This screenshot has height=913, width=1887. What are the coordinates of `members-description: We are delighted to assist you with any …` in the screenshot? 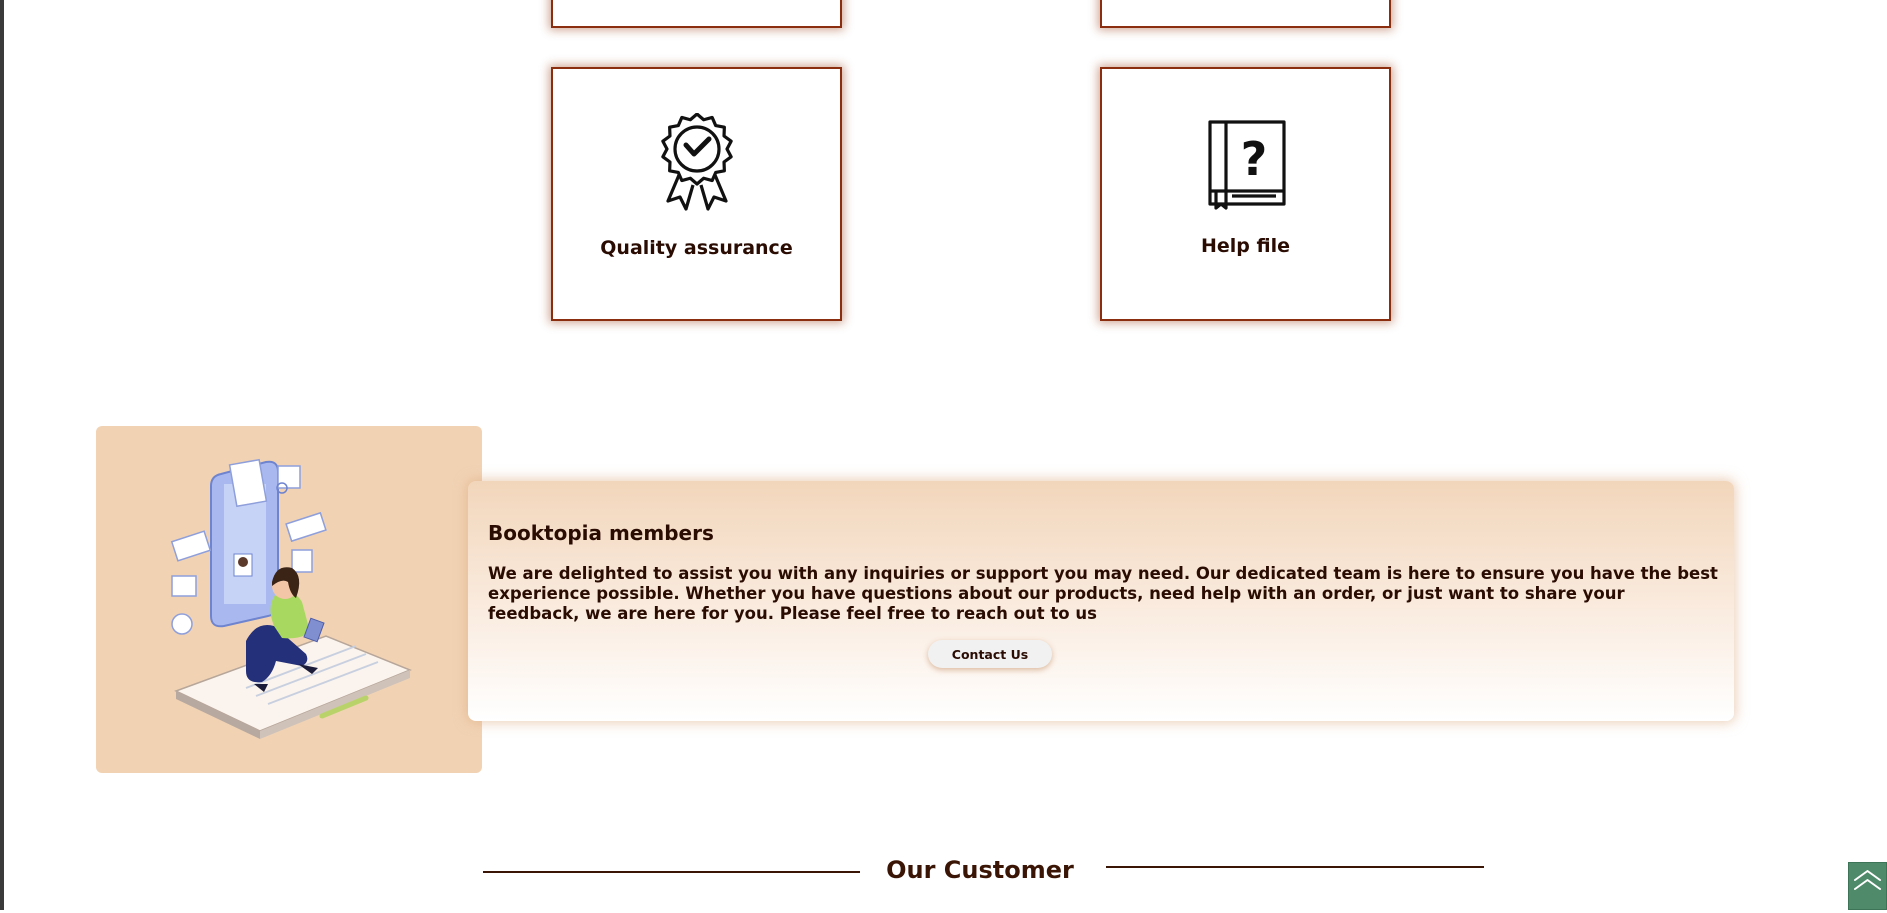 It's located at (1103, 593).